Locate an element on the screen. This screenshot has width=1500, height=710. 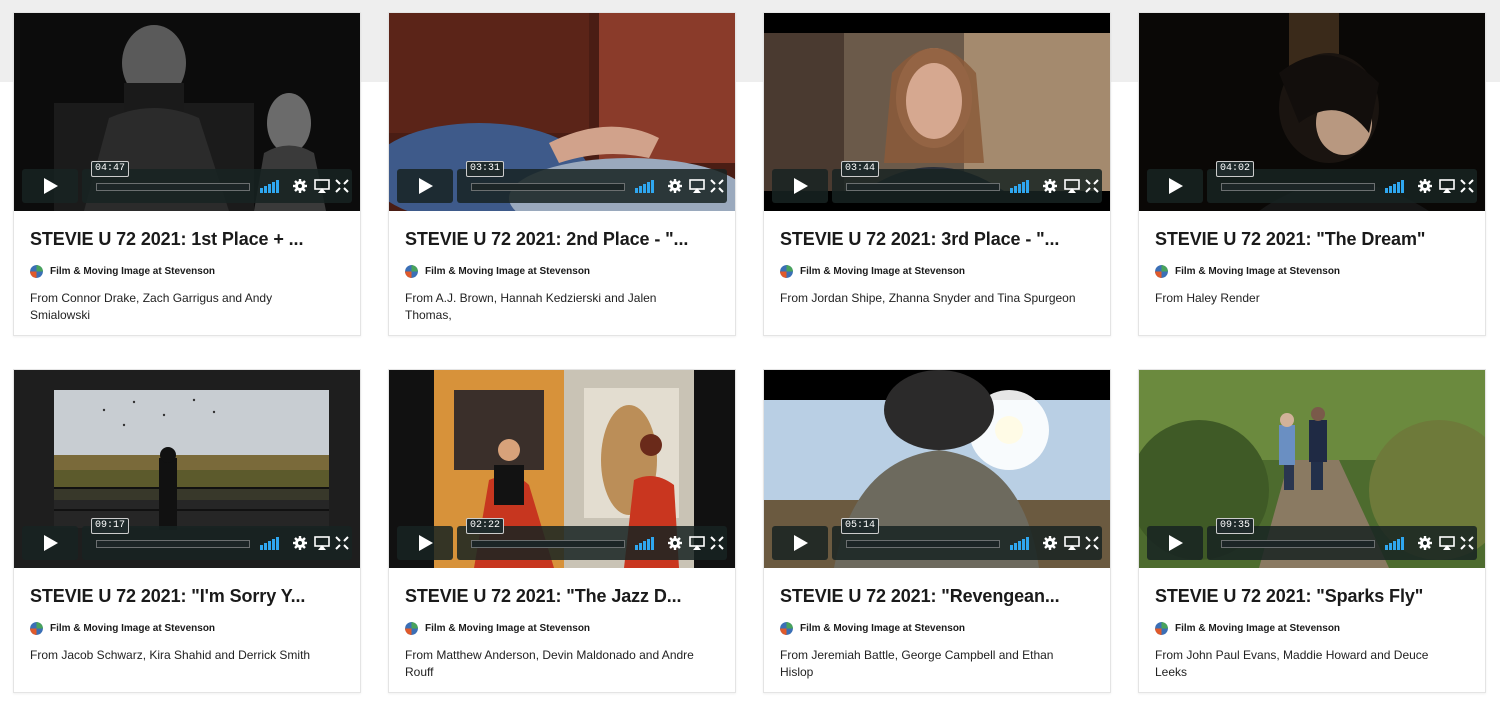
video-thumbnail: 04:47 is located at coordinates (187, 112).